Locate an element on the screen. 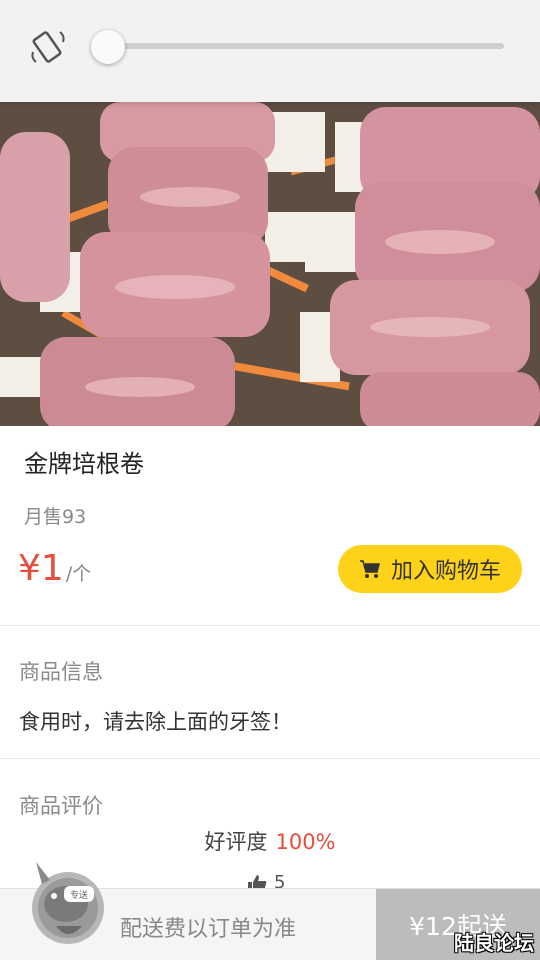  add-to-cart-button: 加入购物车 is located at coordinates (430, 569).